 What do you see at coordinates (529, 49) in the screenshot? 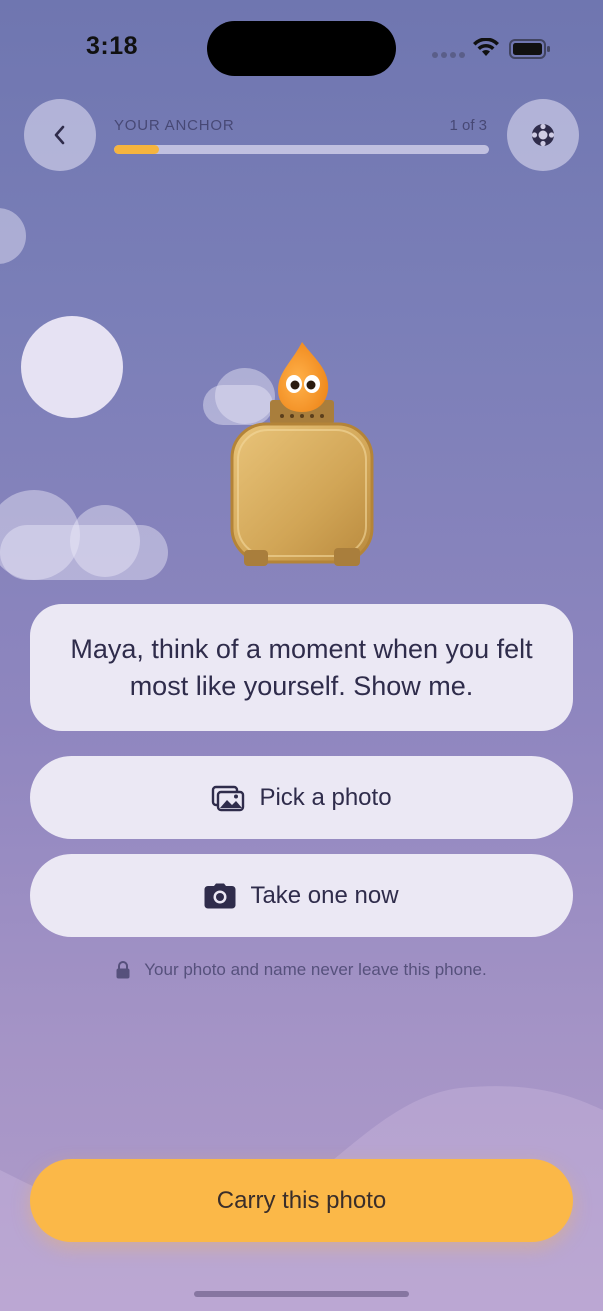
I see `battery-icon` at bounding box center [529, 49].